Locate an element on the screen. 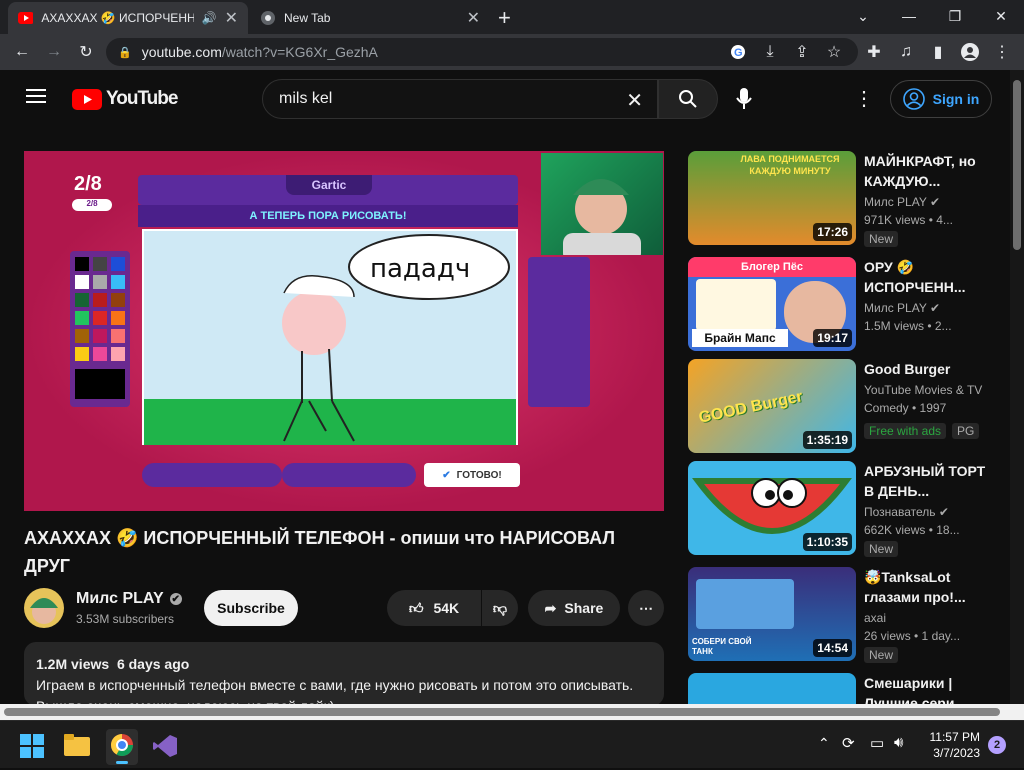  vertical-scrollbar is located at coordinates (1017, 387).